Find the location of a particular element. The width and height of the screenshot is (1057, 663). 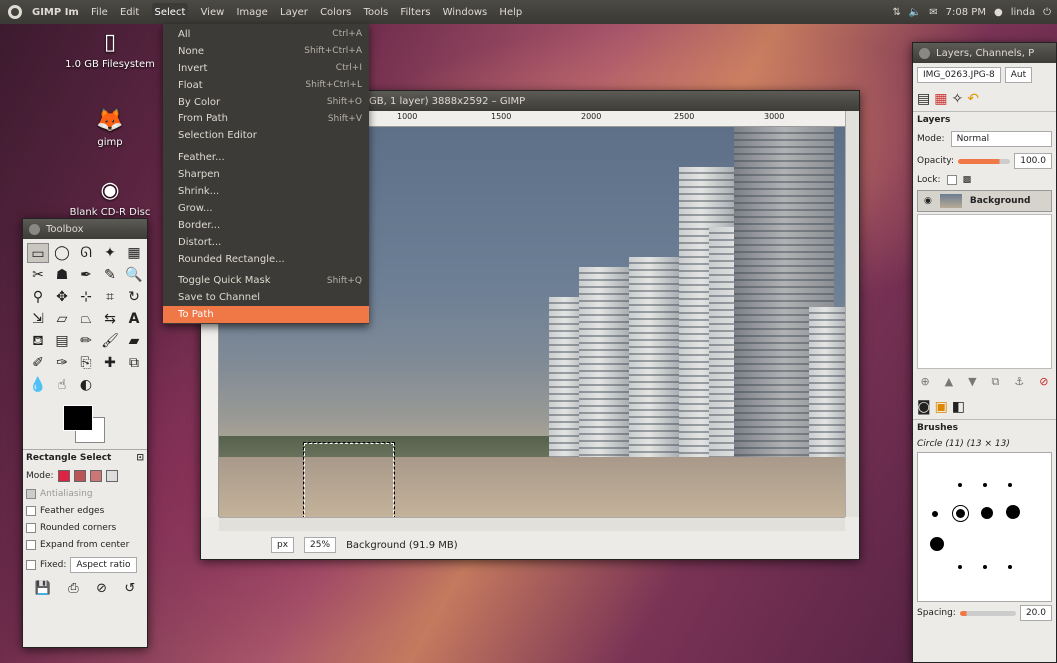

menu-item-selection-editor: Selection Editor is located at coordinates (266, 135).